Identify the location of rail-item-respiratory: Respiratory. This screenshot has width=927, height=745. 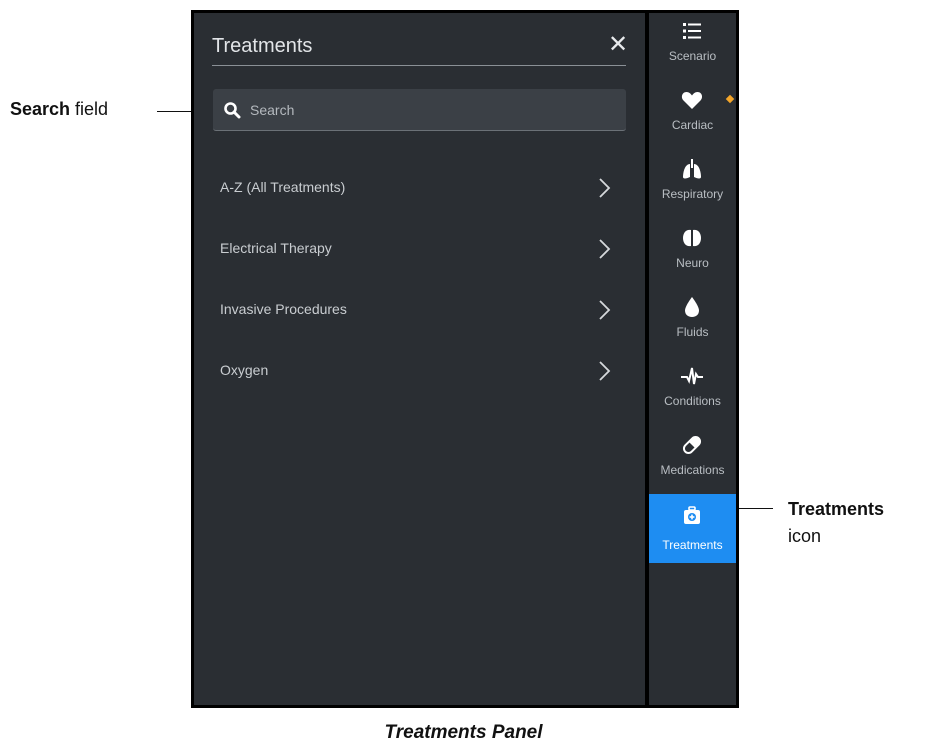
(692, 187).